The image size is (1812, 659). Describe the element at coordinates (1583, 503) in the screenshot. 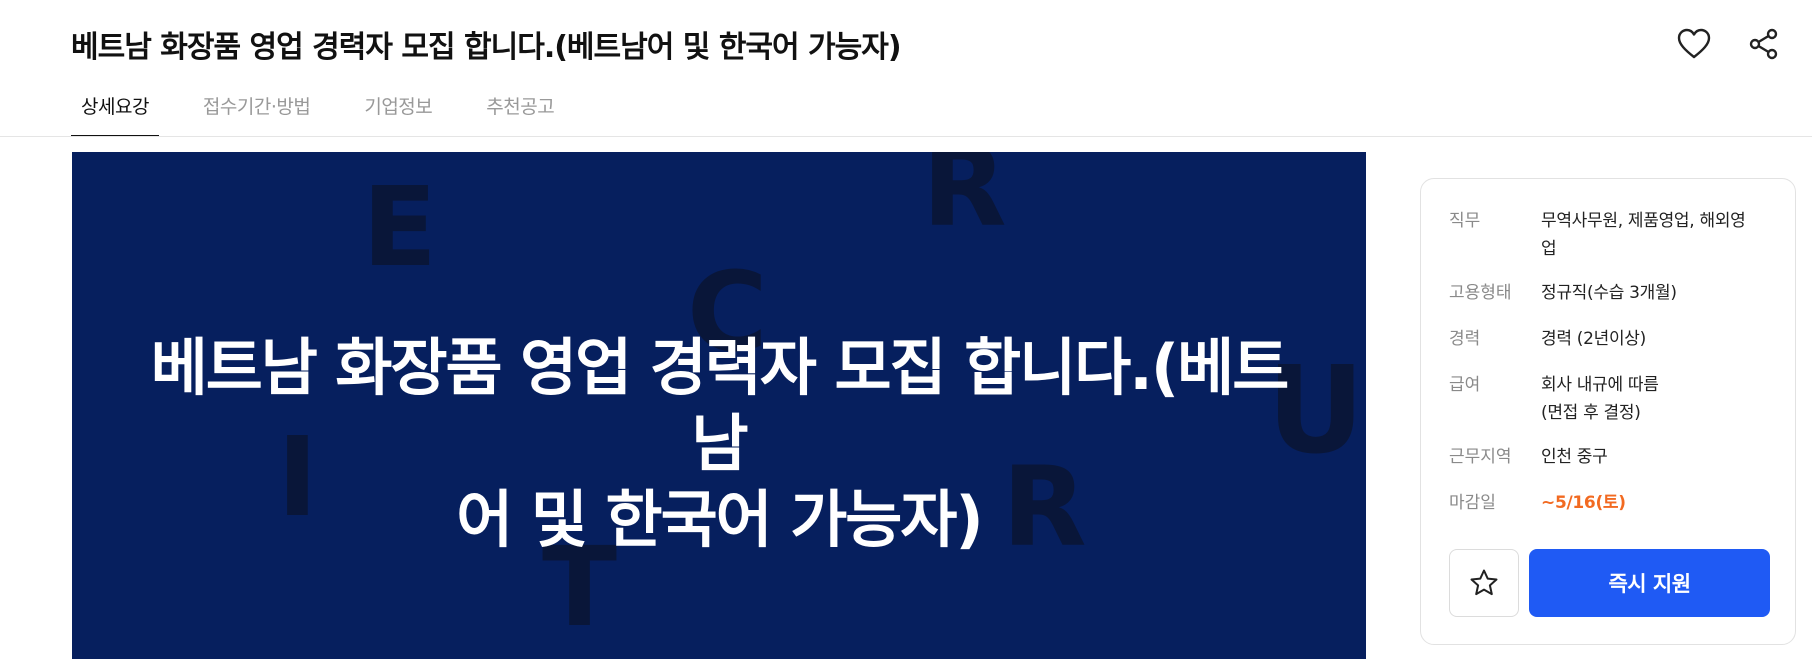

I see `deadline-value: ~5/16(토)` at that location.